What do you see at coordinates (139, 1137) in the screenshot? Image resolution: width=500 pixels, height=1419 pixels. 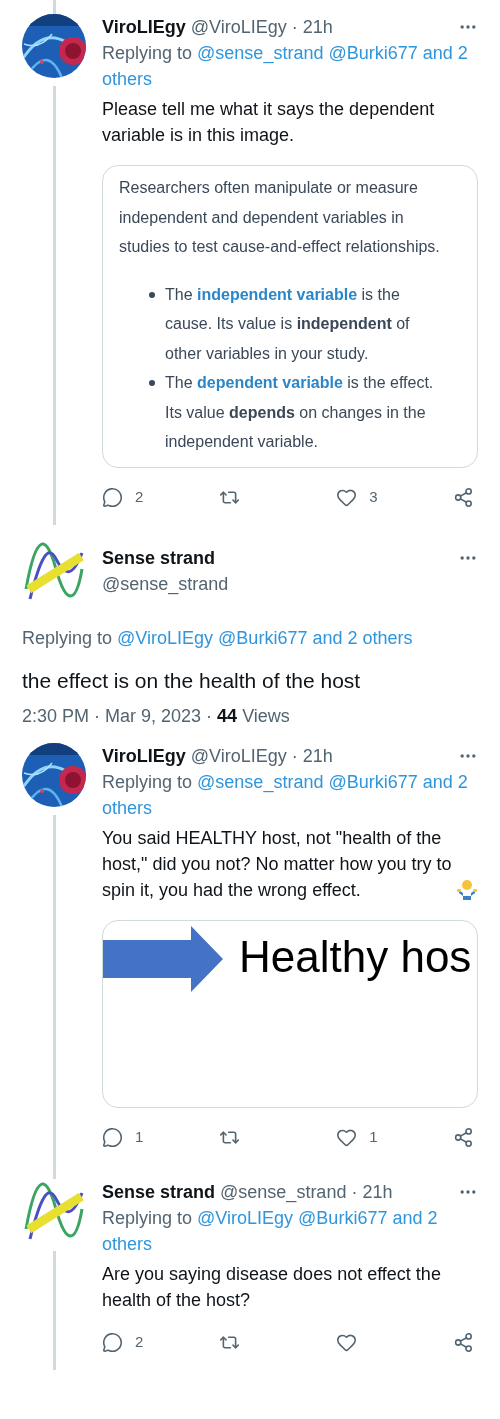 I see `reply-count: 1` at bounding box center [139, 1137].